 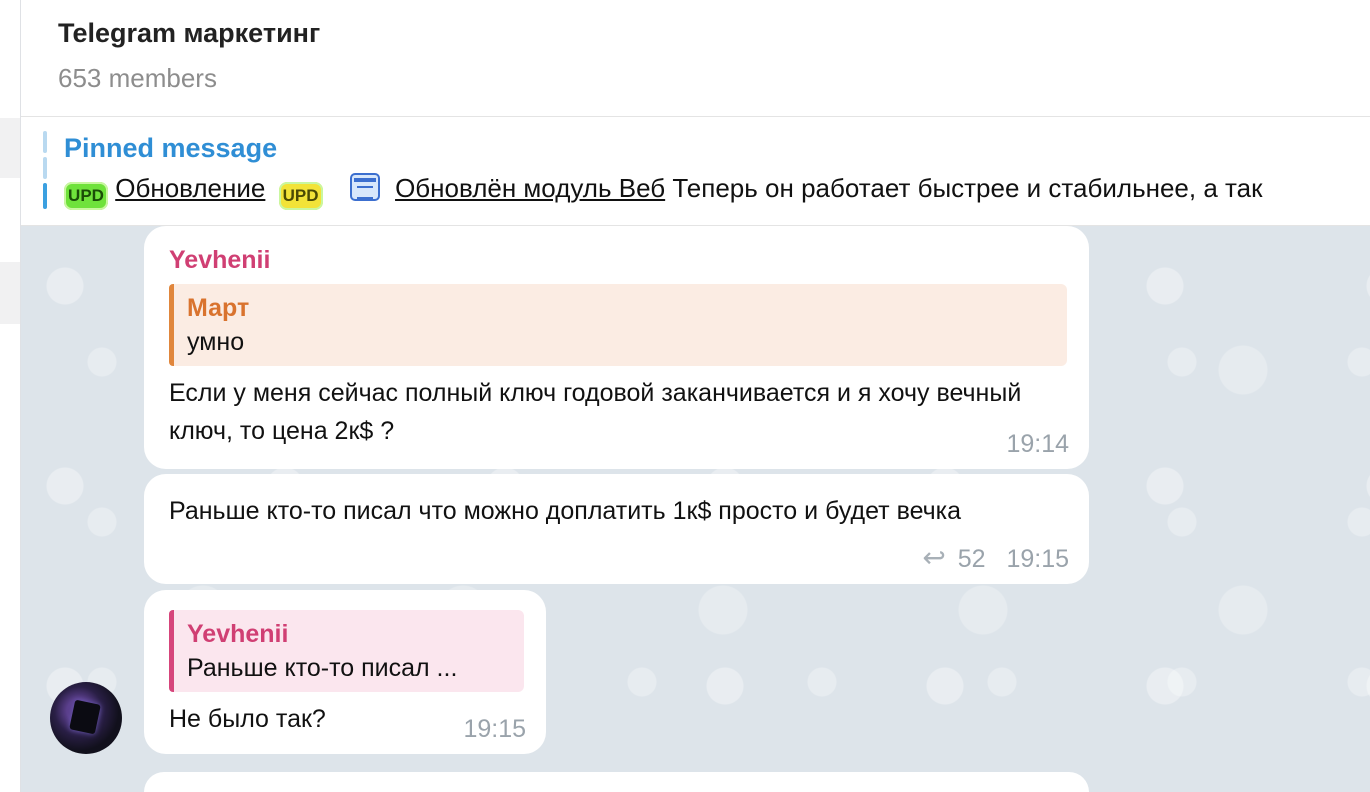 What do you see at coordinates (364, 187) in the screenshot?
I see `document-icon` at bounding box center [364, 187].